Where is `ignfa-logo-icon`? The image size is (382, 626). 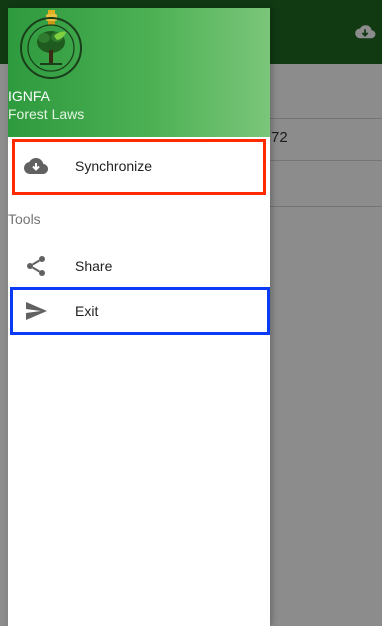
ignfa-logo-icon is located at coordinates (51, 44).